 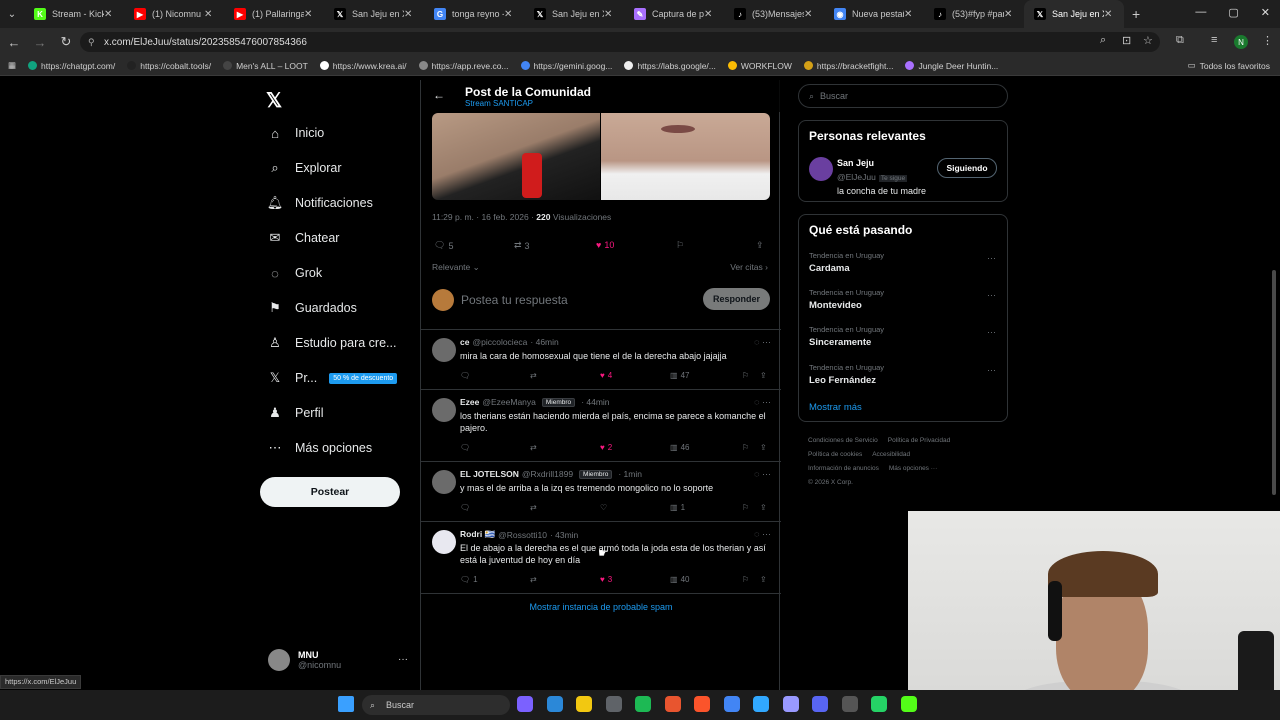 I want to click on comment-author: Ezee, so click(x=469, y=402).